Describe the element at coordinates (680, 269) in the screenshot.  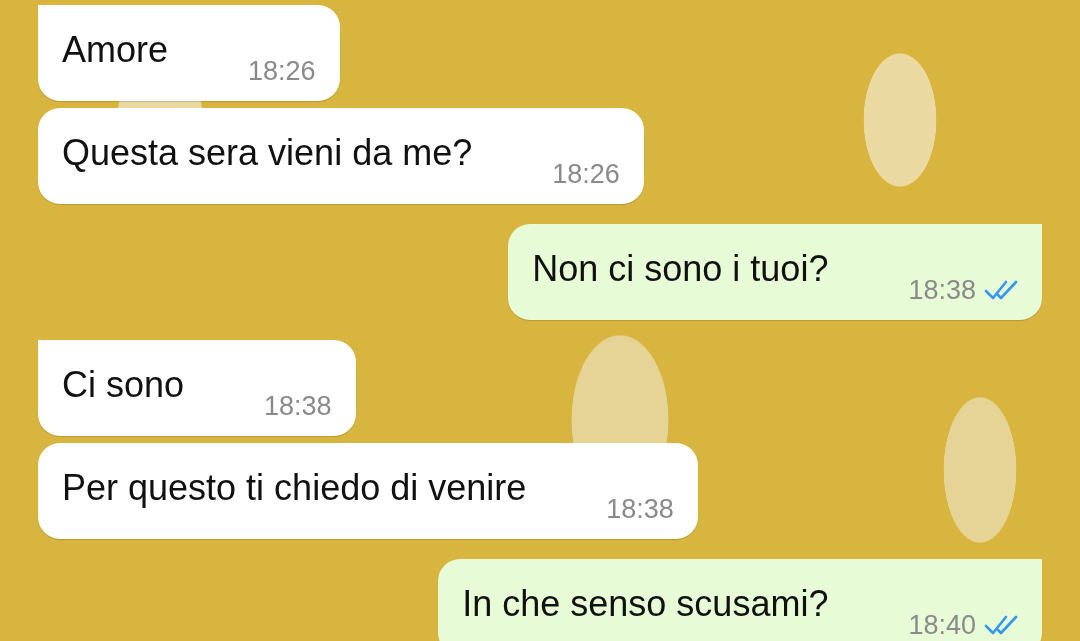
I see `message-text: Non ci sono i tuoi?` at that location.